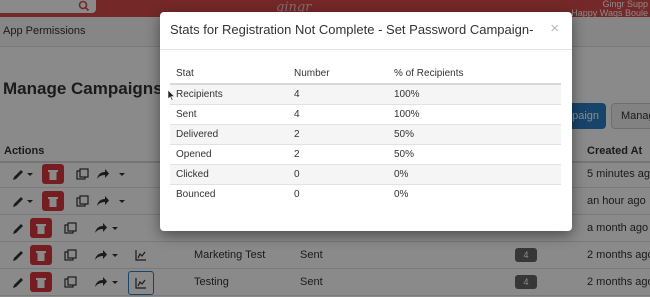 This screenshot has height=297, width=650. I want to click on stats-row: Opened 2 50%, so click(365, 153).